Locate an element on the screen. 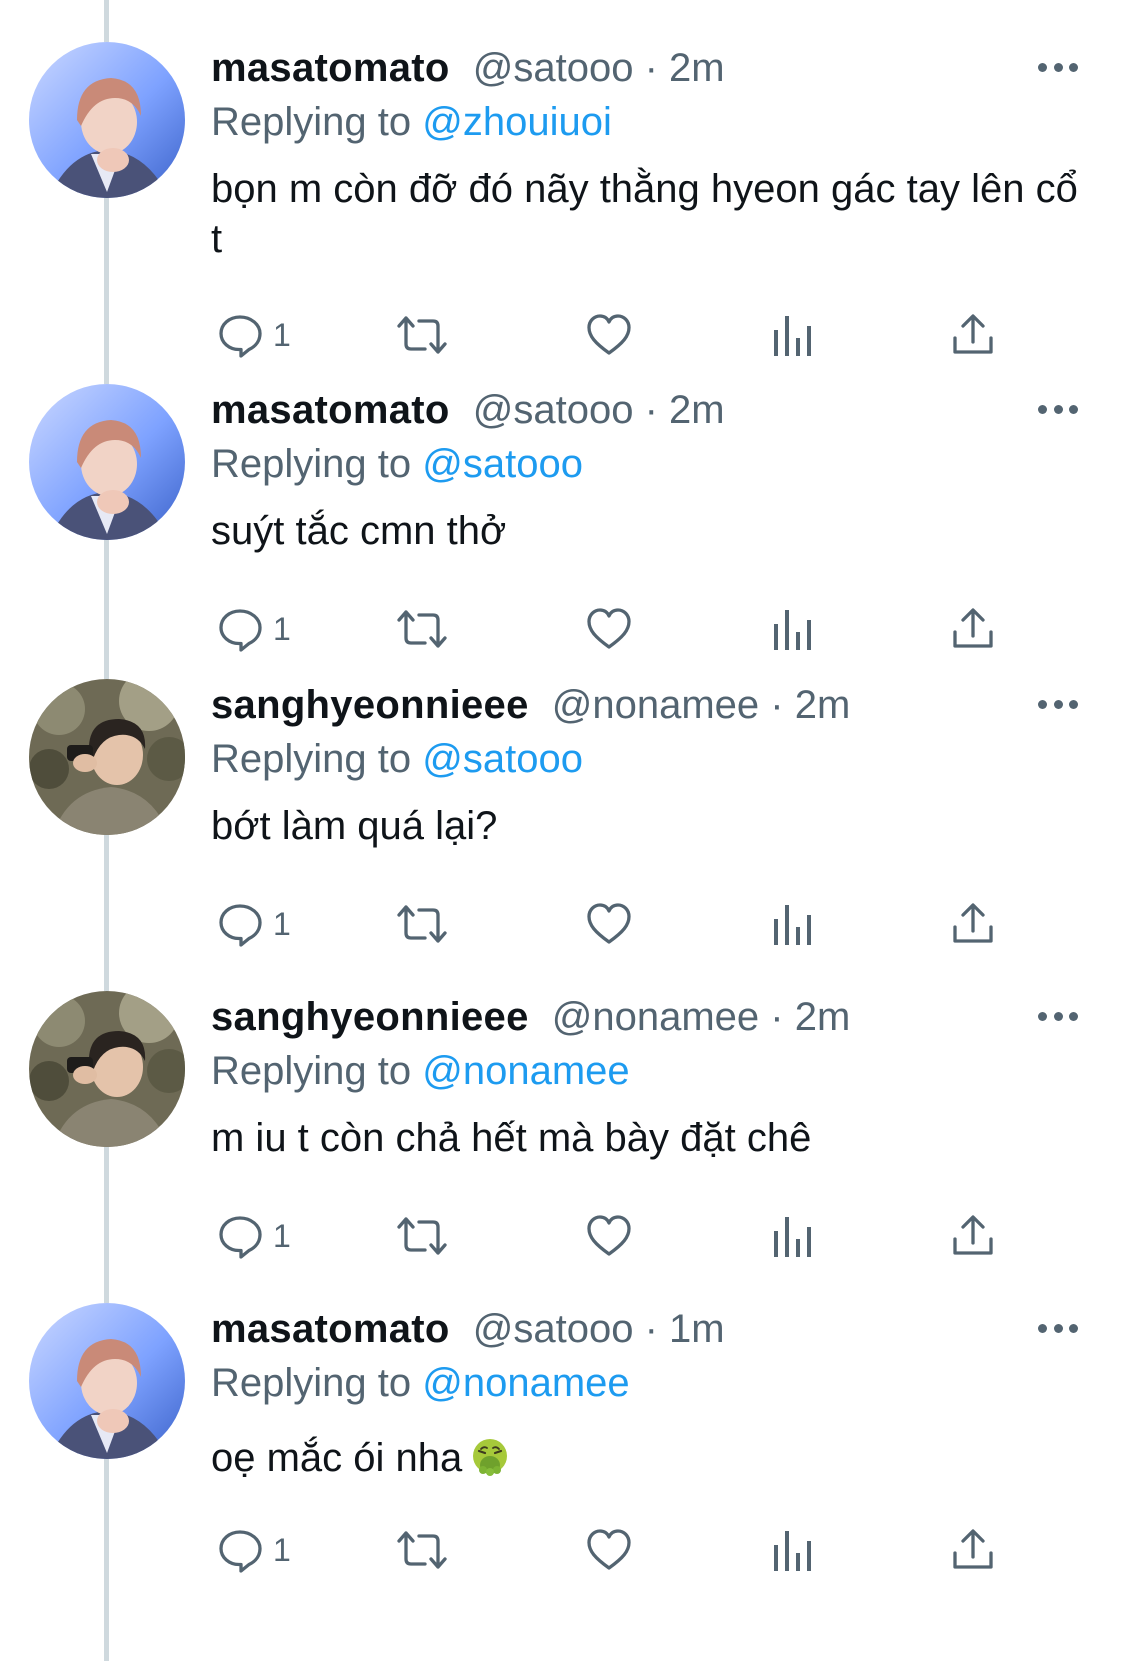  tweet-text: m iu t còn chả hết mà bày đặt chê is located at coordinates (511, 1138).